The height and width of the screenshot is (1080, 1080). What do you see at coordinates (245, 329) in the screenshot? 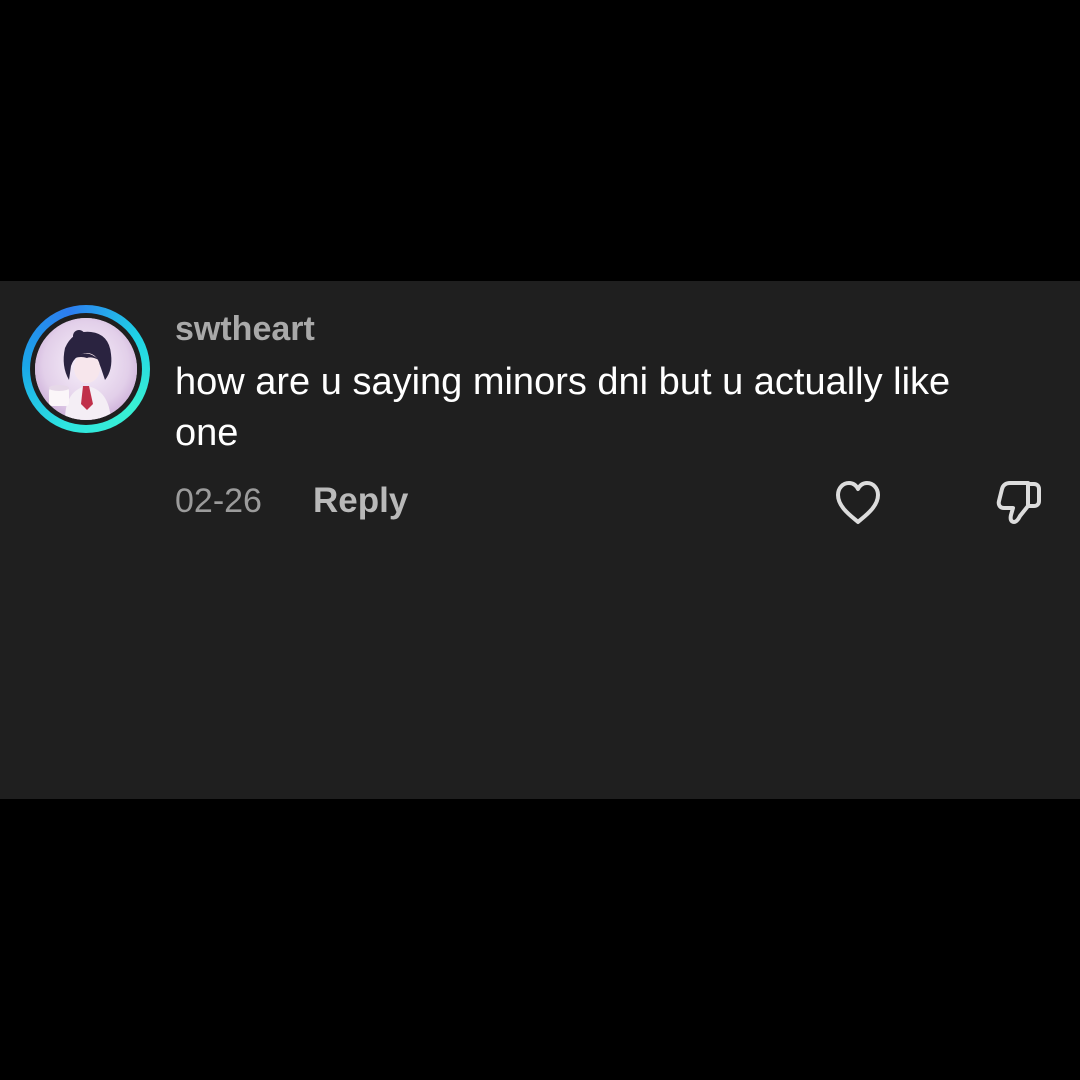
I see `username: swtheart` at bounding box center [245, 329].